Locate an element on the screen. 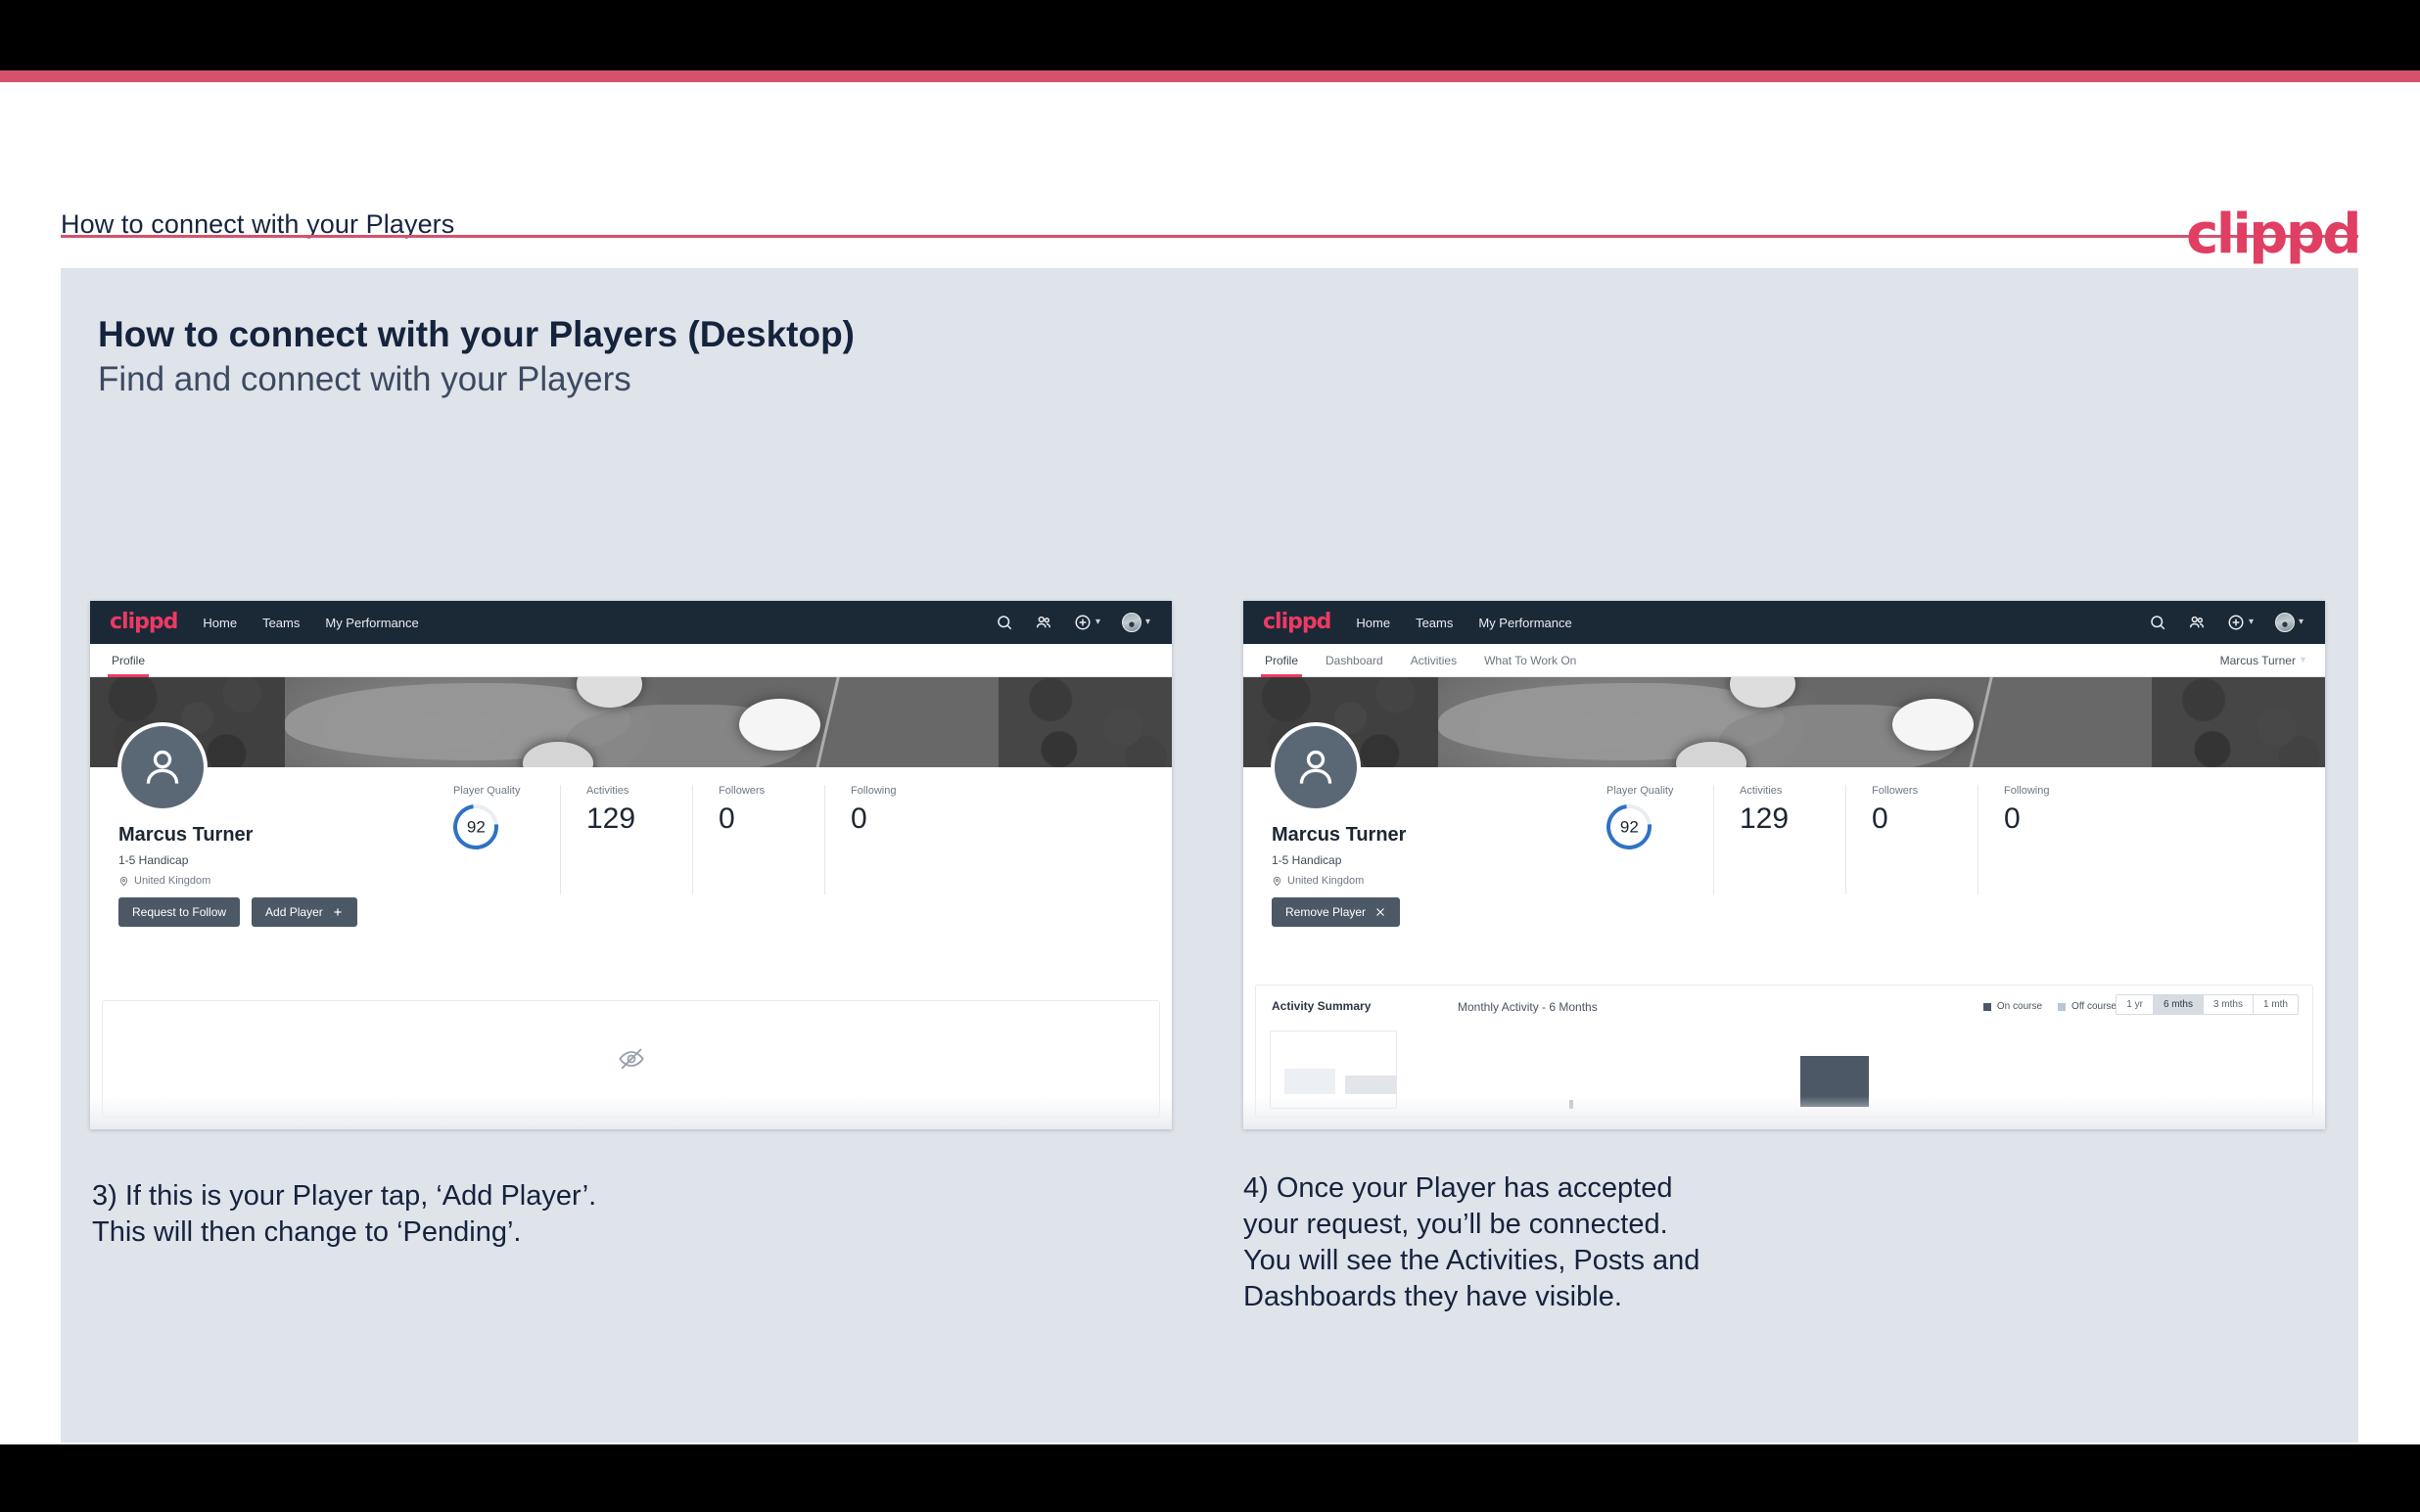  hidden-content-card is located at coordinates (631, 1059).